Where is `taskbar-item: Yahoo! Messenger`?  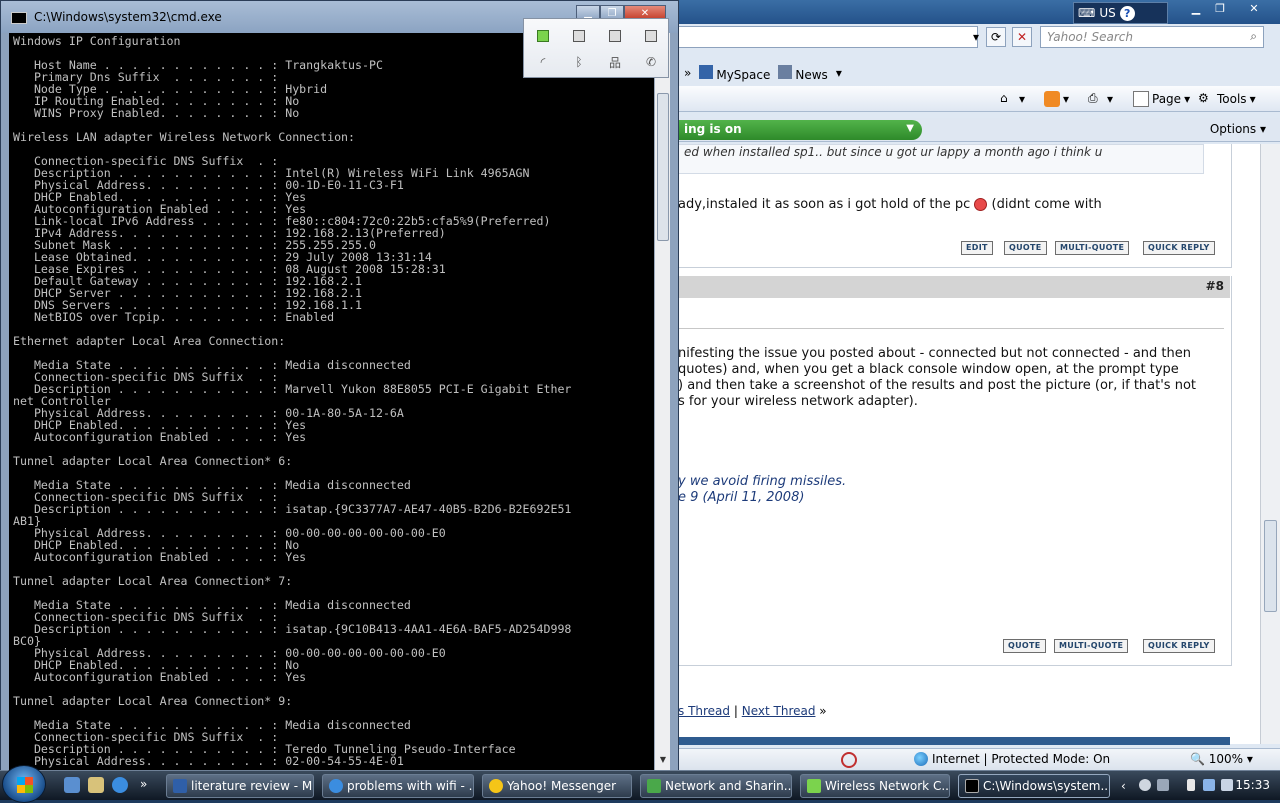
taskbar-item: Yahoo! Messenger is located at coordinates (557, 786).